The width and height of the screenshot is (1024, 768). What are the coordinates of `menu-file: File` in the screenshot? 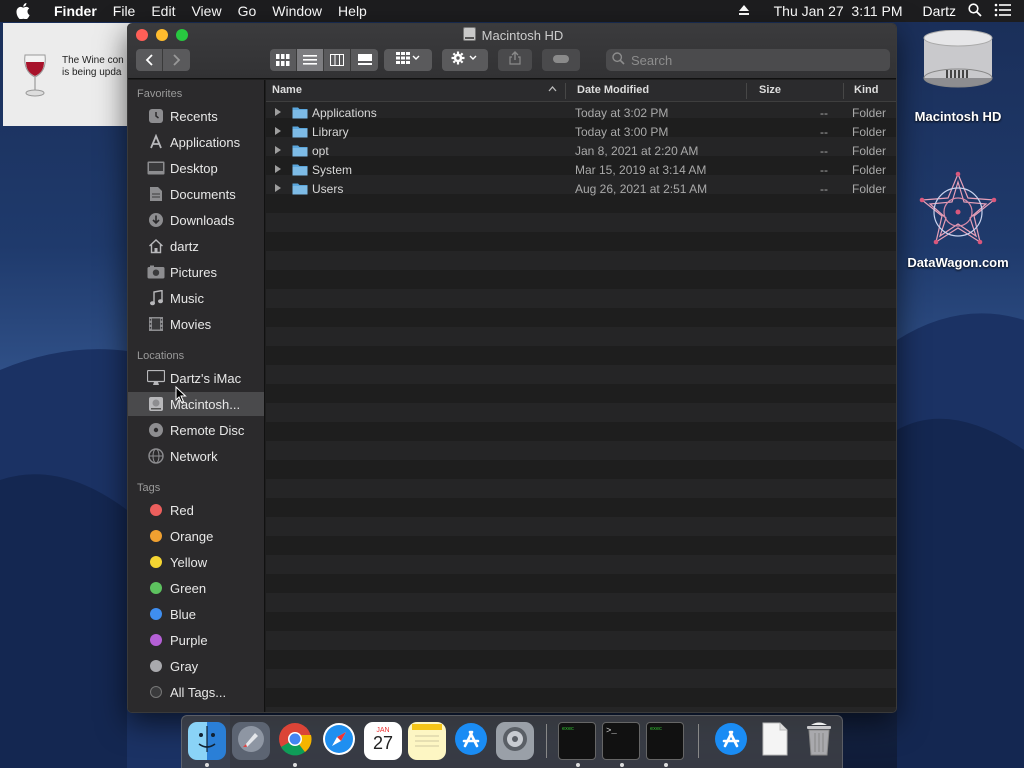 It's located at (124, 11).